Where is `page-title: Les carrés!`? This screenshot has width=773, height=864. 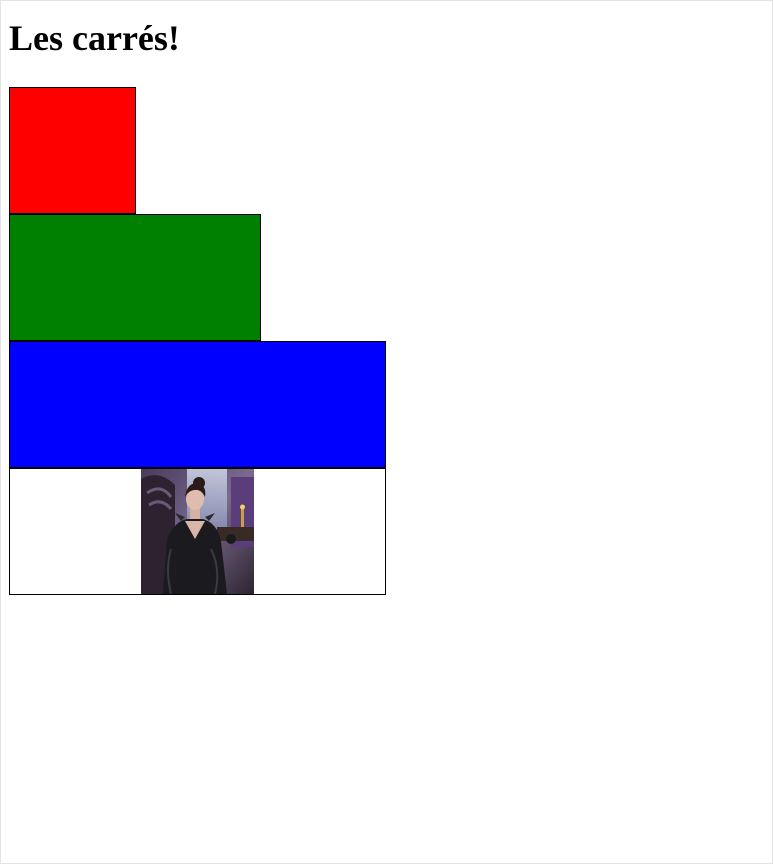
page-title: Les carrés! is located at coordinates (94, 38).